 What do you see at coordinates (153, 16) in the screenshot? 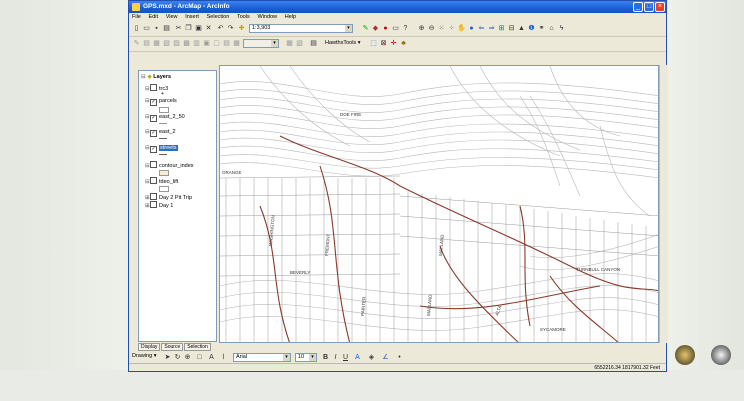
I see `menu-edit: Edit` at bounding box center [153, 16].